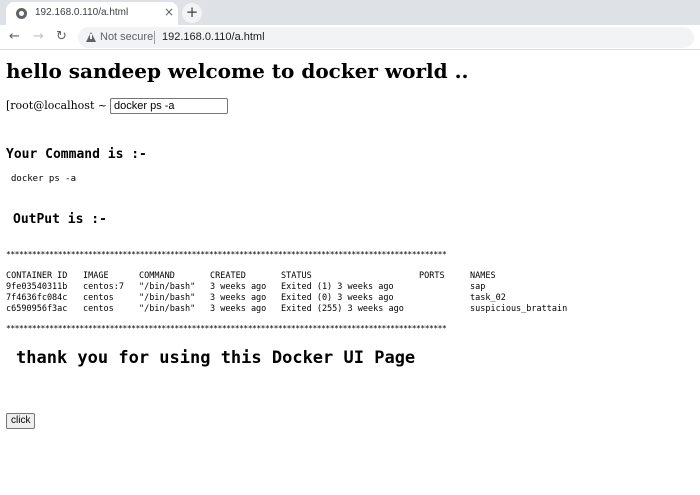 The image size is (700, 495). What do you see at coordinates (103, 287) in the screenshot?
I see `image-cell: centos:7` at bounding box center [103, 287].